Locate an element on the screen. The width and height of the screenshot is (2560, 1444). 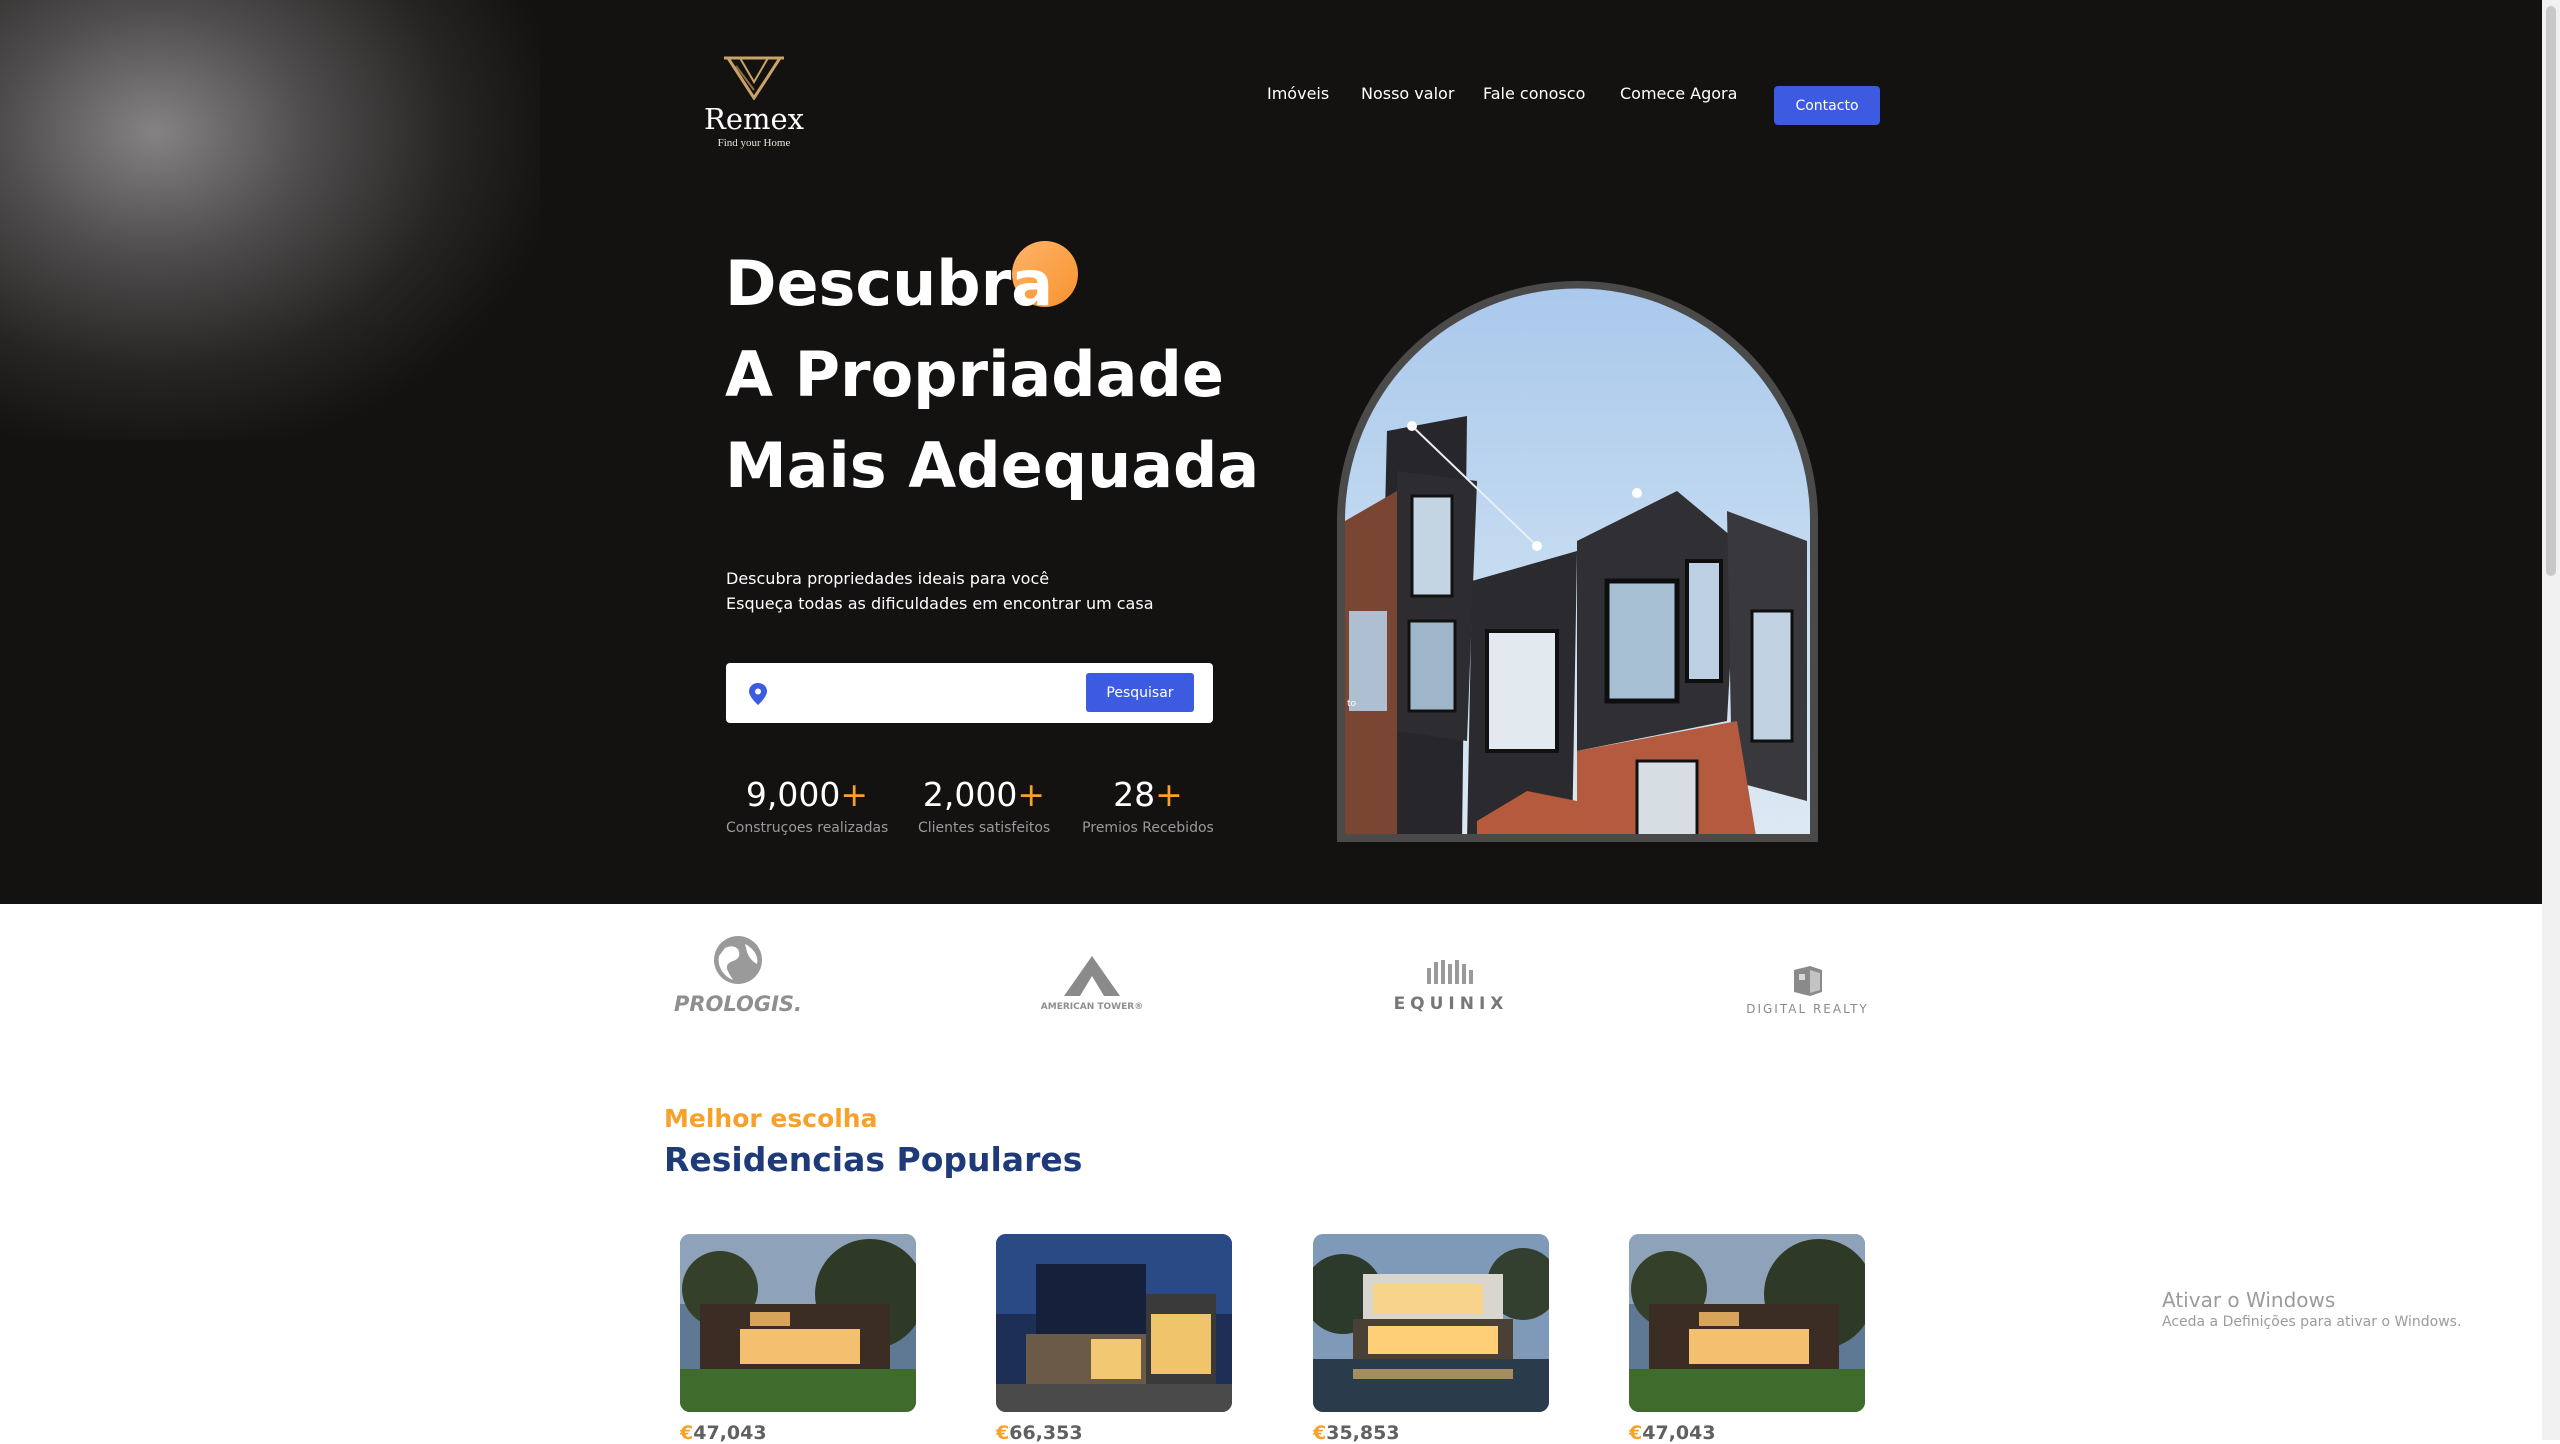
nav-link-imoveis: Imóveis is located at coordinates (1298, 93).